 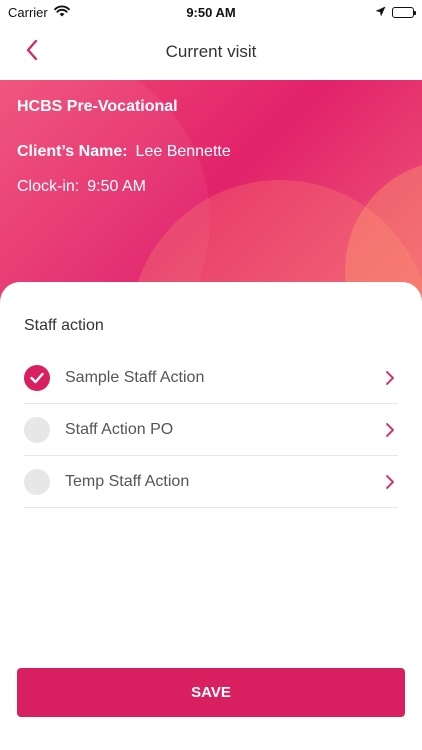 What do you see at coordinates (61, 12) in the screenshot?
I see `wifi-icon` at bounding box center [61, 12].